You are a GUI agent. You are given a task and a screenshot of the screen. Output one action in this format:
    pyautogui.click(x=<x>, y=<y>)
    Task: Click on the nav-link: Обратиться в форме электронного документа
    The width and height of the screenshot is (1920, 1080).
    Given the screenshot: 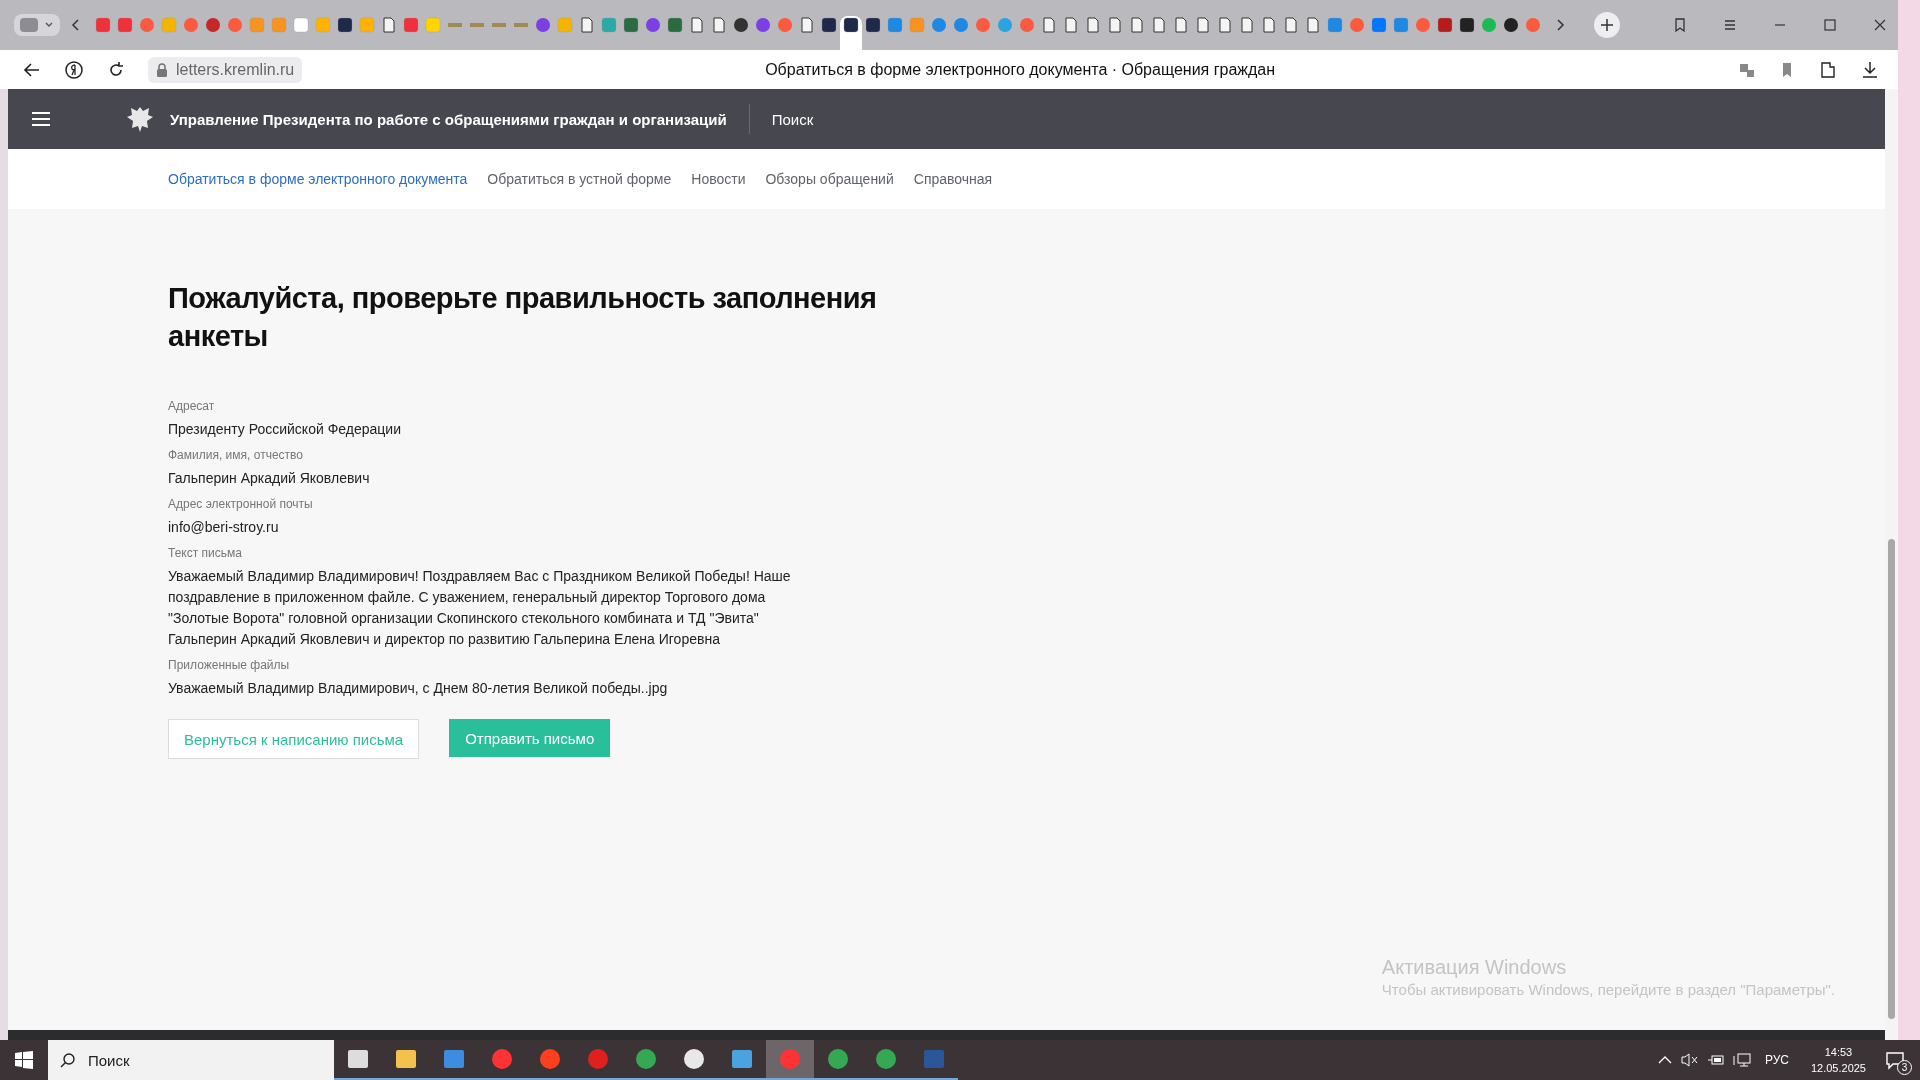 What is the action you would take?
    pyautogui.click(x=318, y=179)
    